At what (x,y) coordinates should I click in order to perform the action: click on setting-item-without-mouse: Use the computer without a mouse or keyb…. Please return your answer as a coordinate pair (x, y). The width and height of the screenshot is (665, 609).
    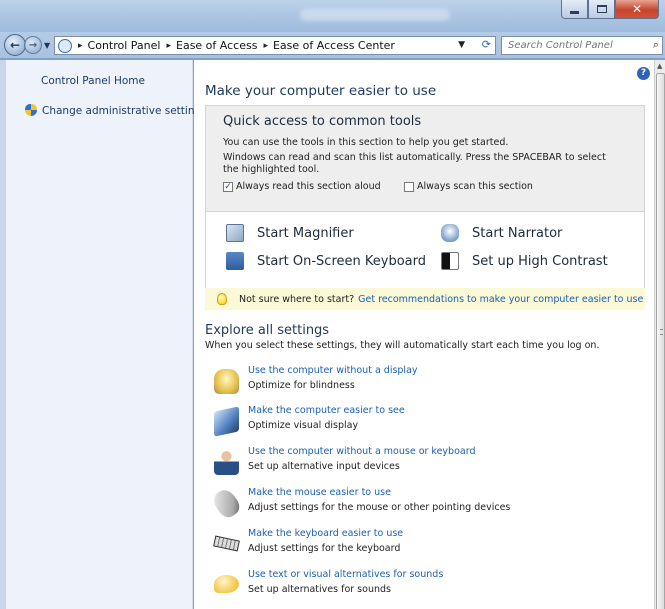
    Looking at the image, I should click on (414, 463).